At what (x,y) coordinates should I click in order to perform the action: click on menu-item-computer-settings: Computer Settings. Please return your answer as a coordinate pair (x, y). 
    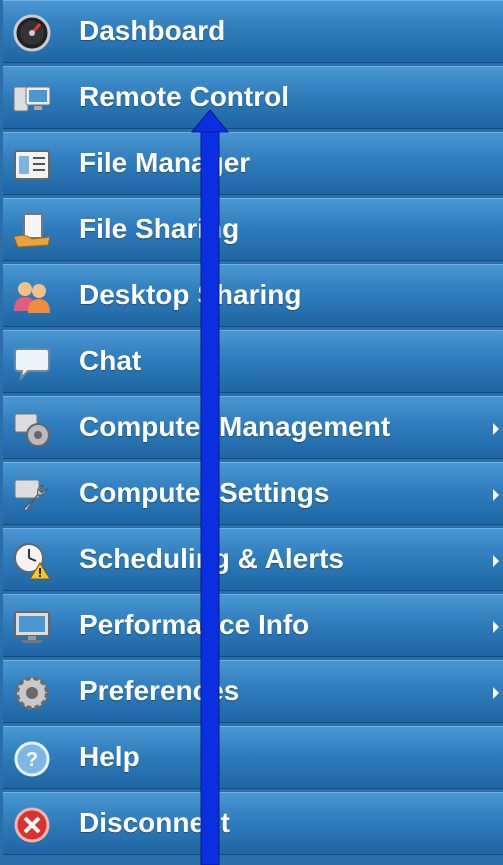
    Looking at the image, I should click on (253, 493).